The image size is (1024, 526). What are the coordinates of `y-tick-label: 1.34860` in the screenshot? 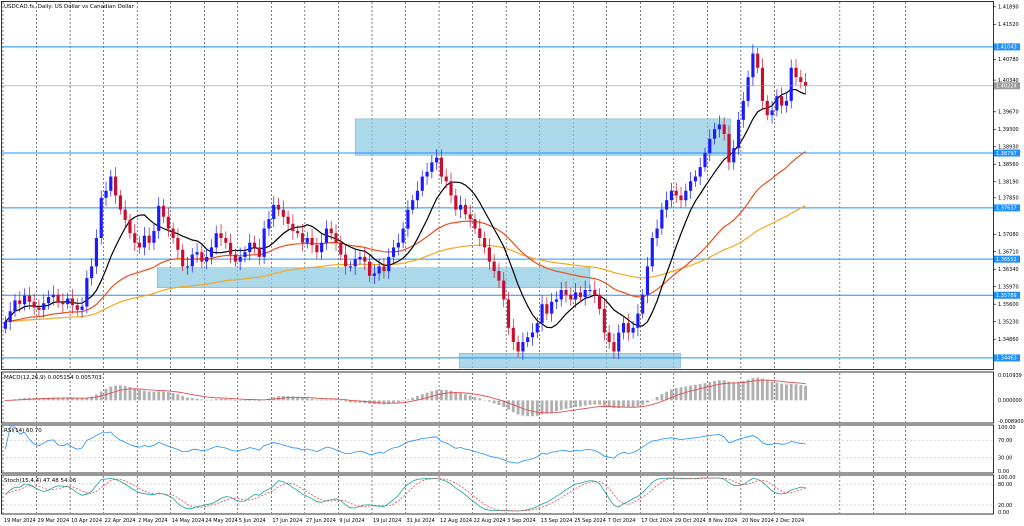 It's located at (1008, 340).